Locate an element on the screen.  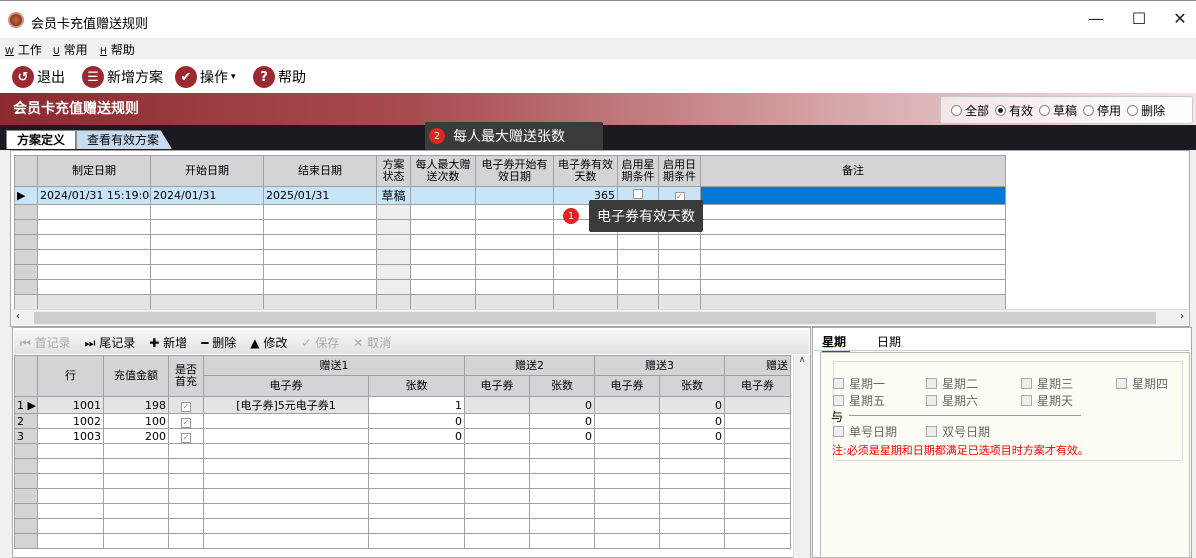
table-row: 2 1002 100 ✓ 0 0 0 is located at coordinates (402, 421).